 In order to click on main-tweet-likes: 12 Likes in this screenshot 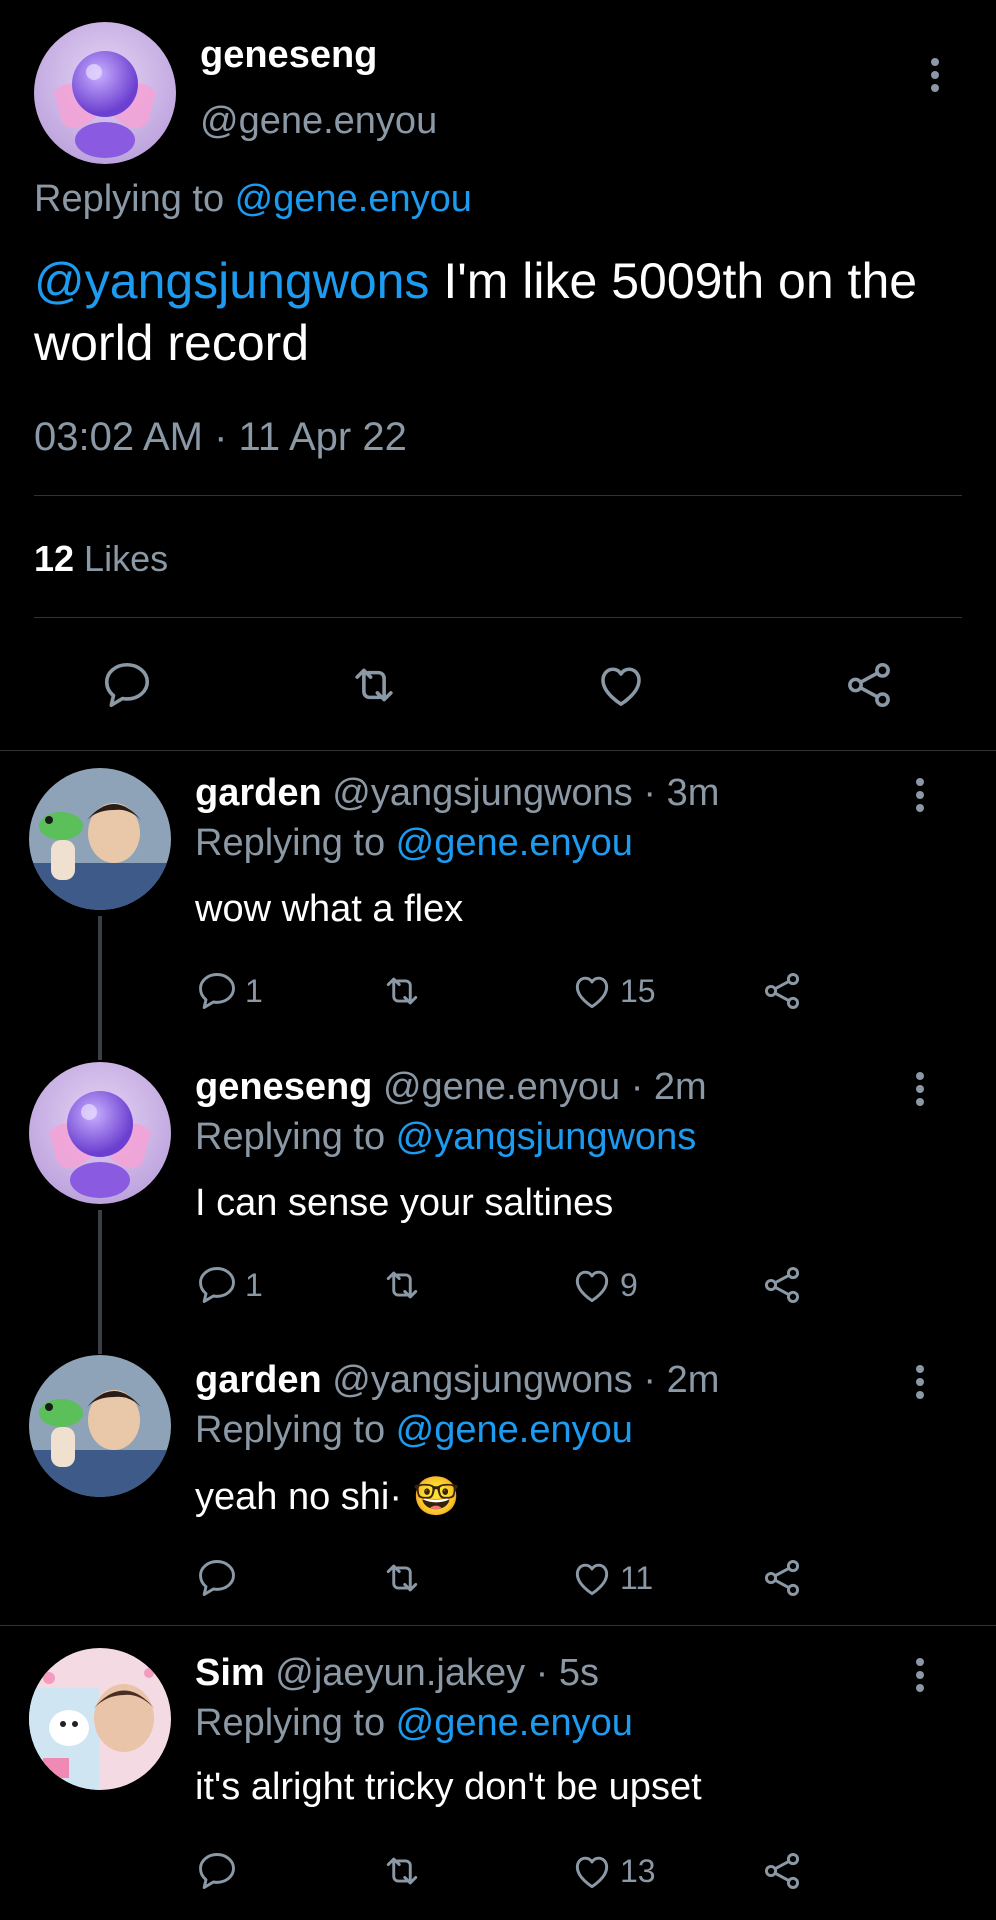, I will do `click(101, 559)`.